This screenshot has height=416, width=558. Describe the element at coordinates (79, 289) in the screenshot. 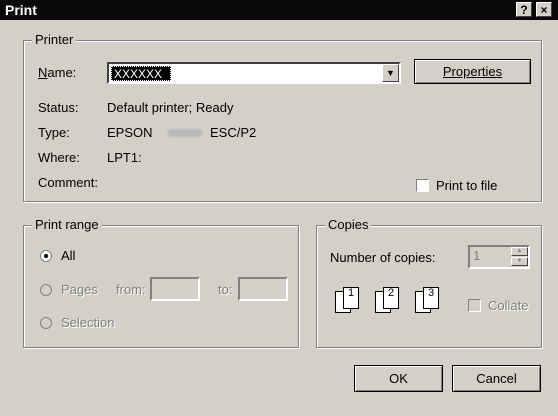

I see `pages-radio-label: Pages` at that location.